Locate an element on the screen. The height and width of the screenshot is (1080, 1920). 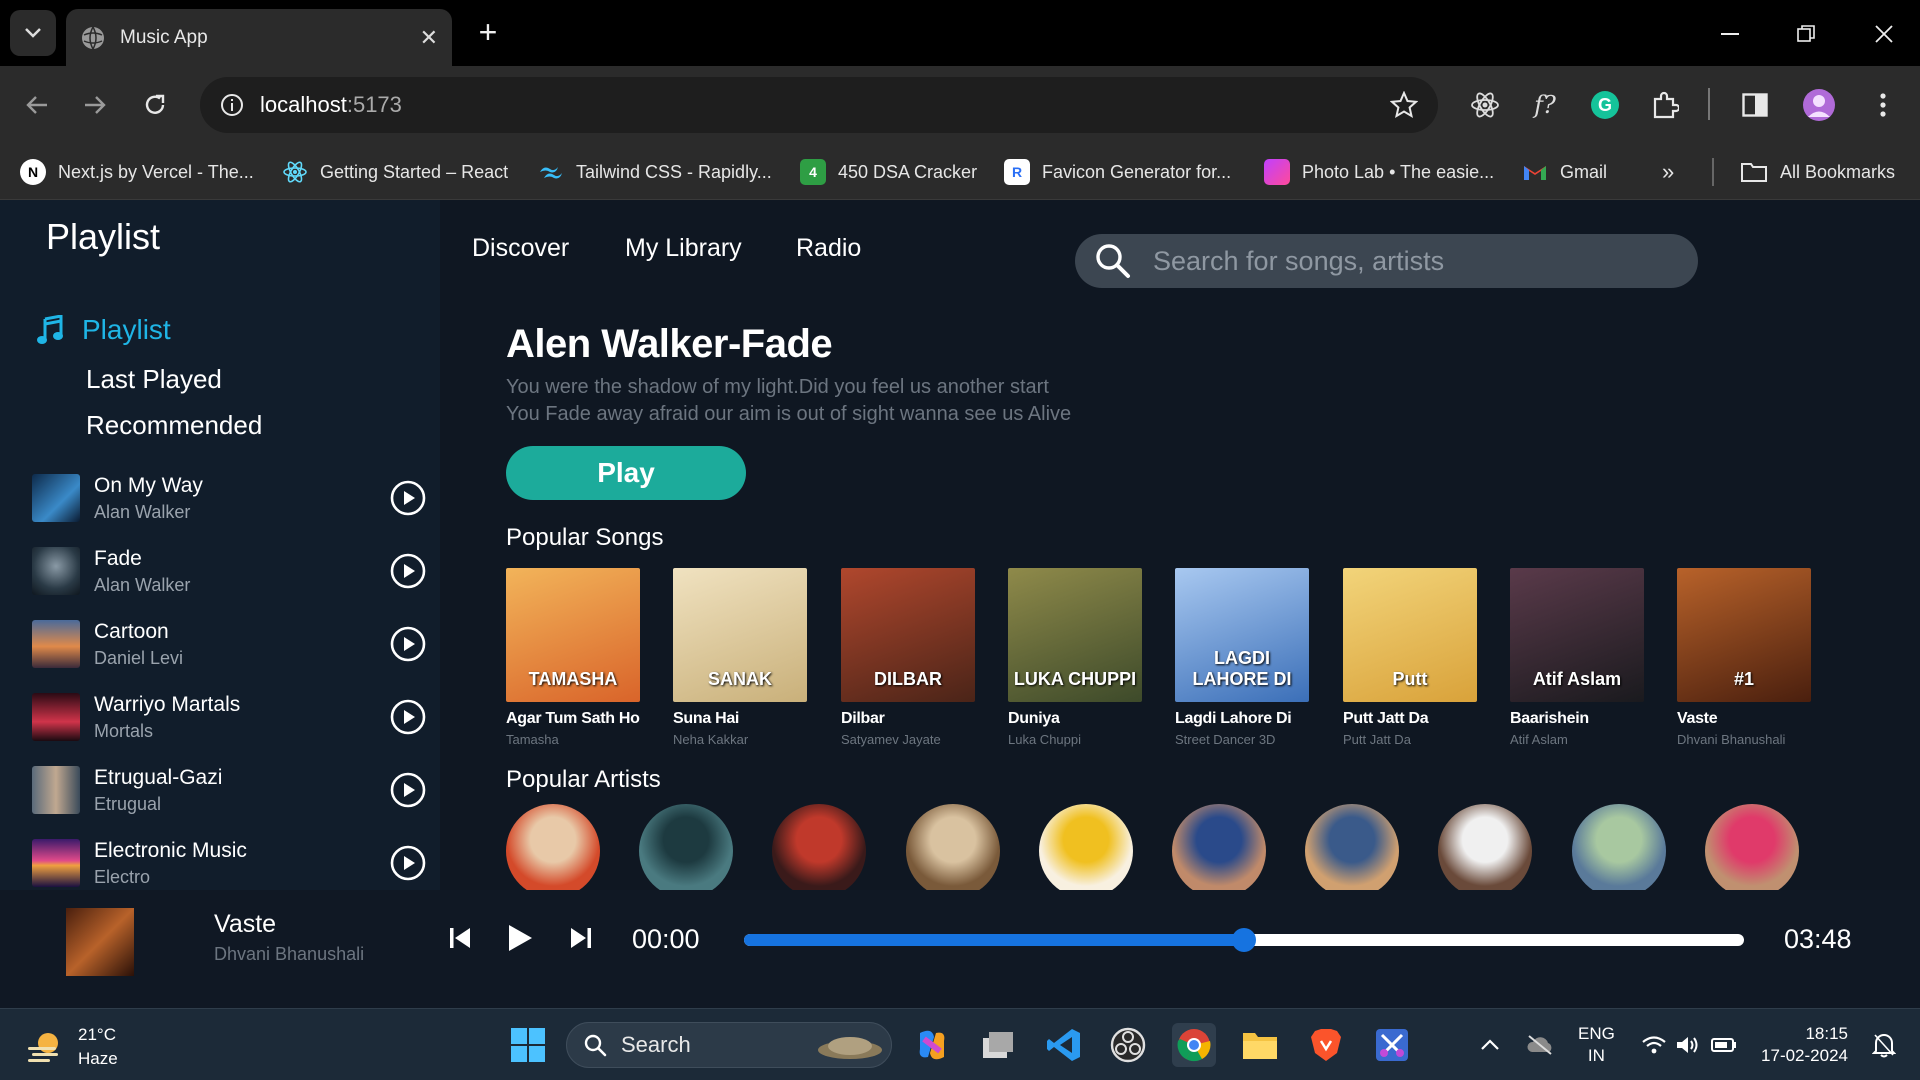
bookmark-star-icon is located at coordinates (1404, 105).